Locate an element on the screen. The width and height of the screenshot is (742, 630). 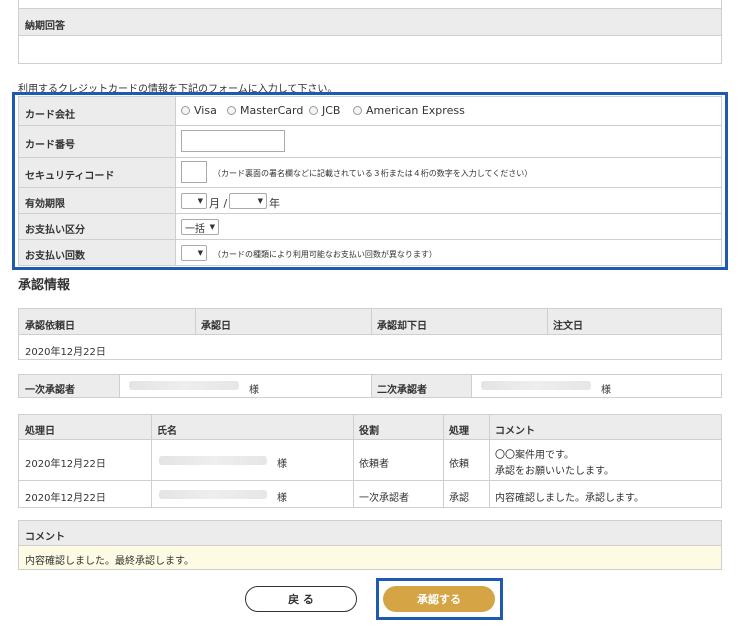
first-approver-label: 一次承認者 is located at coordinates (50, 390).